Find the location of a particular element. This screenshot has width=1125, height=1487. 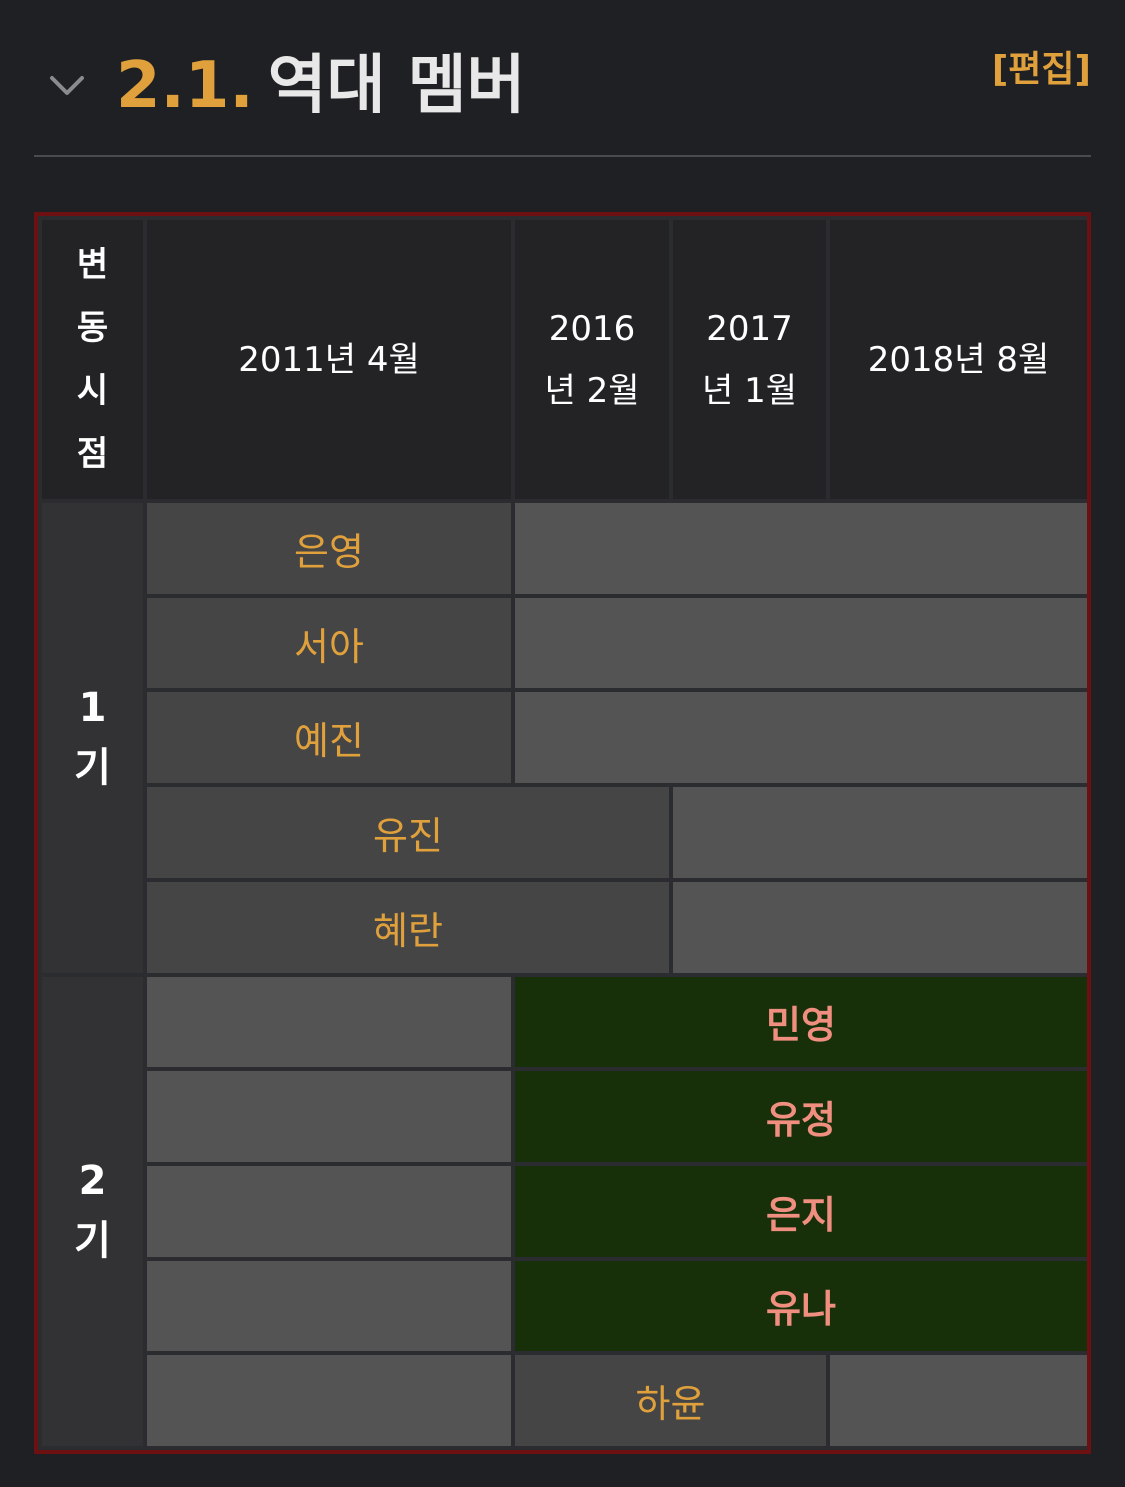

section-title: 2.1. 역대 멤버 is located at coordinates (321, 86).